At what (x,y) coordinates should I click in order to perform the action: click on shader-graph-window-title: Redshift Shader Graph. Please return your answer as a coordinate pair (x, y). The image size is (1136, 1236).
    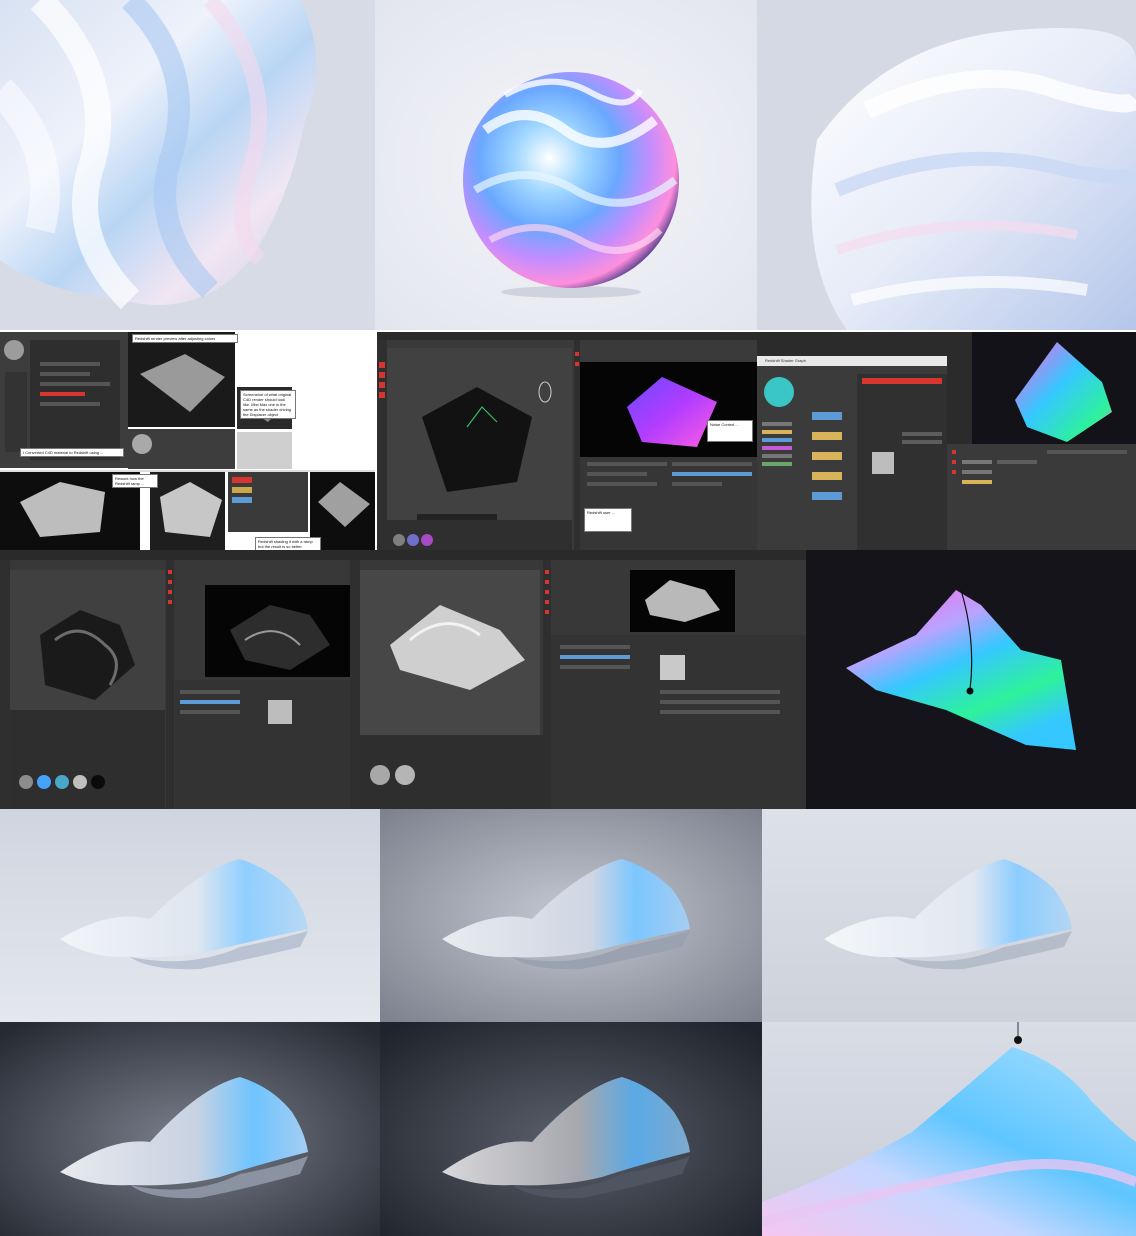
    Looking at the image, I should click on (785, 360).